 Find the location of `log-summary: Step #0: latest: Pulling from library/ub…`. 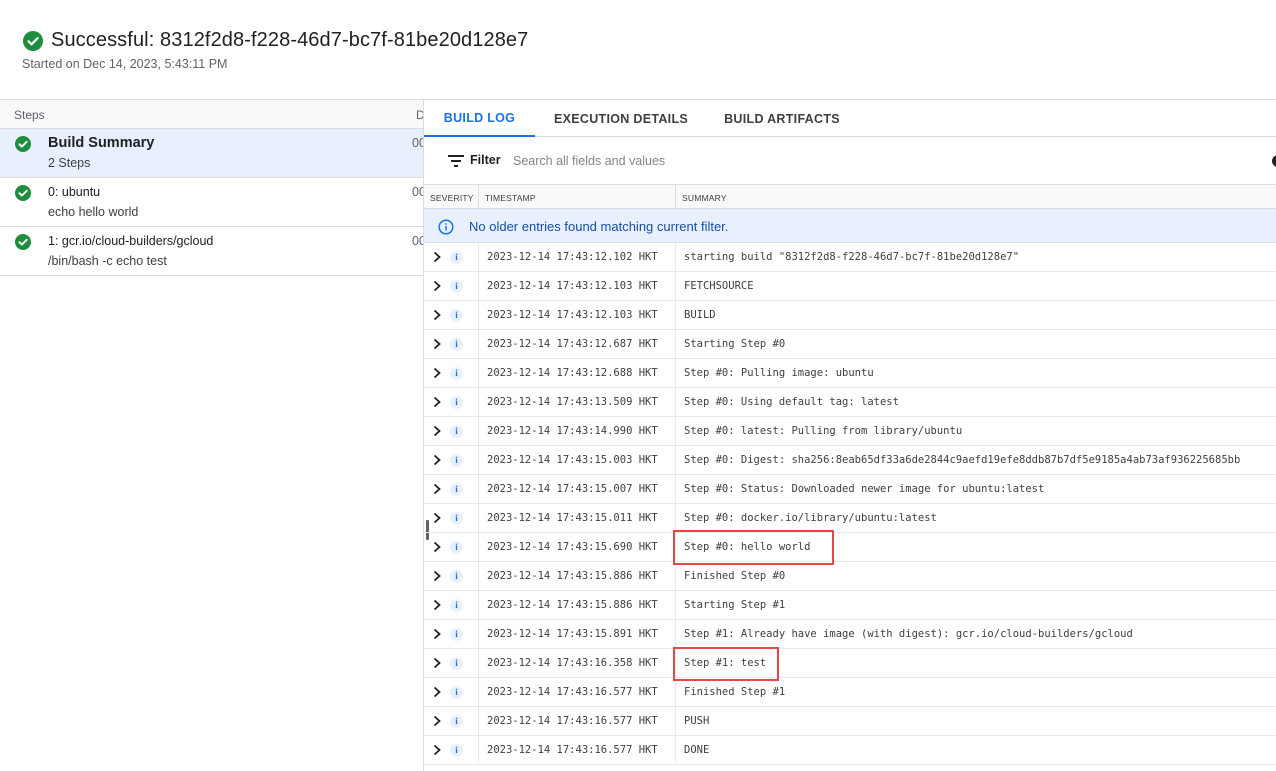

log-summary: Step #0: latest: Pulling from library/ub… is located at coordinates (823, 431).